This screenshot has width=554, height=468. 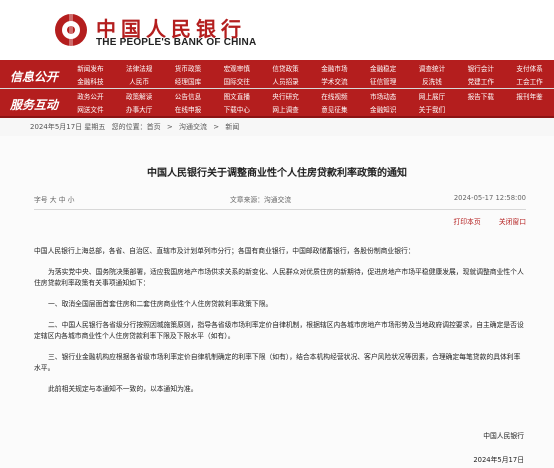 What do you see at coordinates (160, 304) in the screenshot?
I see `article-paragraph: 一、取消全国层面首套住房和二套住房商业性个人住房贷款利率政策下限。` at bounding box center [160, 304].